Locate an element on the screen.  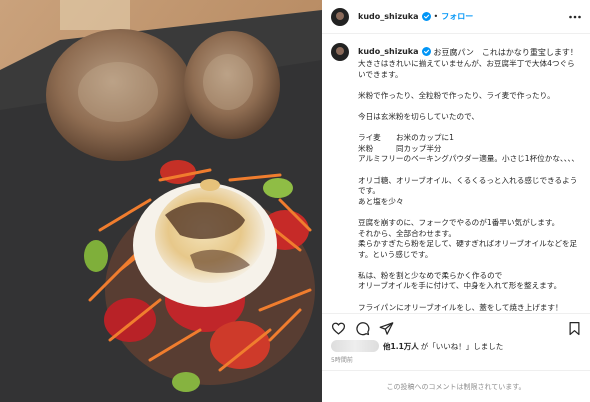
comments-restricted-notice: この投稿へのコメントは制限されています。 is located at coordinates (456, 386).